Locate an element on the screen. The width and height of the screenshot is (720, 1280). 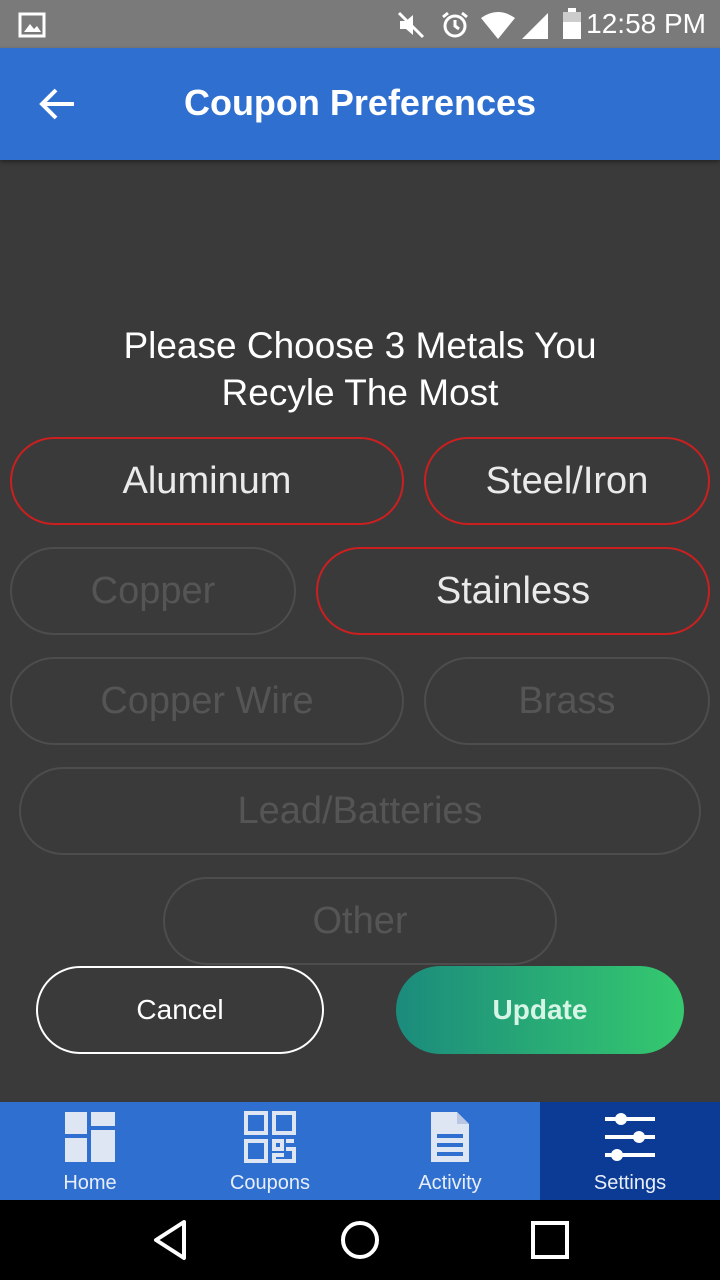
alarm-icon is located at coordinates (455, 24).